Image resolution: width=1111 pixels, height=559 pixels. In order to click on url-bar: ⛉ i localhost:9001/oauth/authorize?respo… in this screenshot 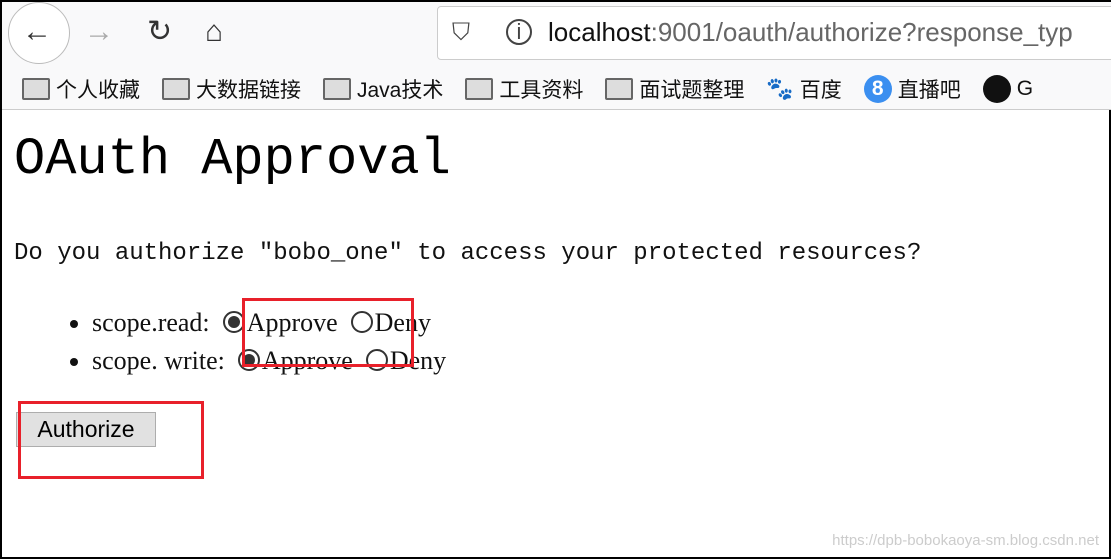, I will do `click(774, 33)`.